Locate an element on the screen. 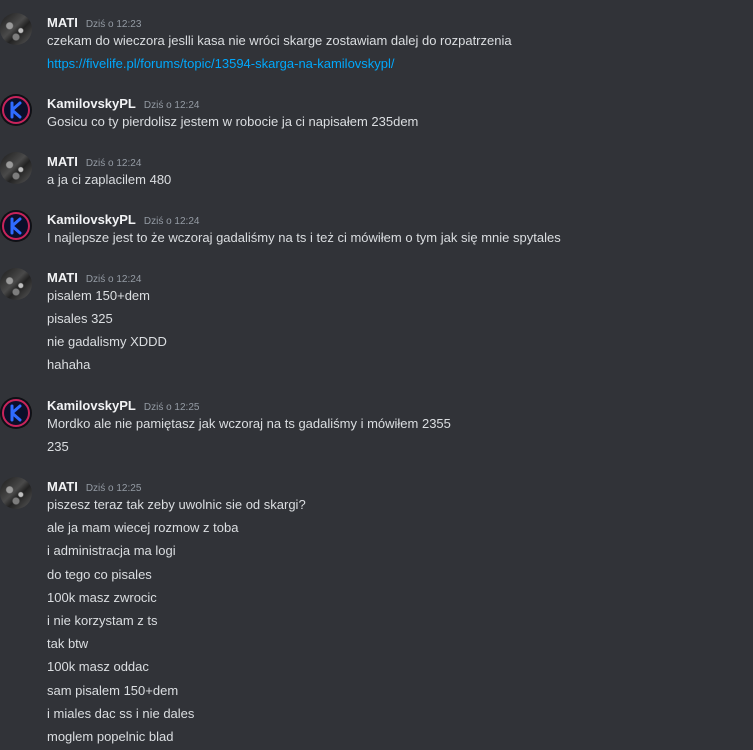 This screenshot has height=750, width=753. message-text: hahaha is located at coordinates (69, 364).